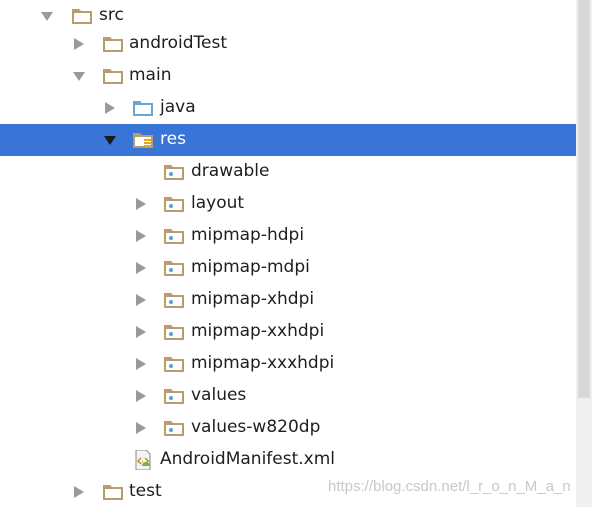 This screenshot has width=592, height=507. I want to click on tree-node-mipmap-xxhdpi: mipmap-xxhdpi, so click(288, 332).